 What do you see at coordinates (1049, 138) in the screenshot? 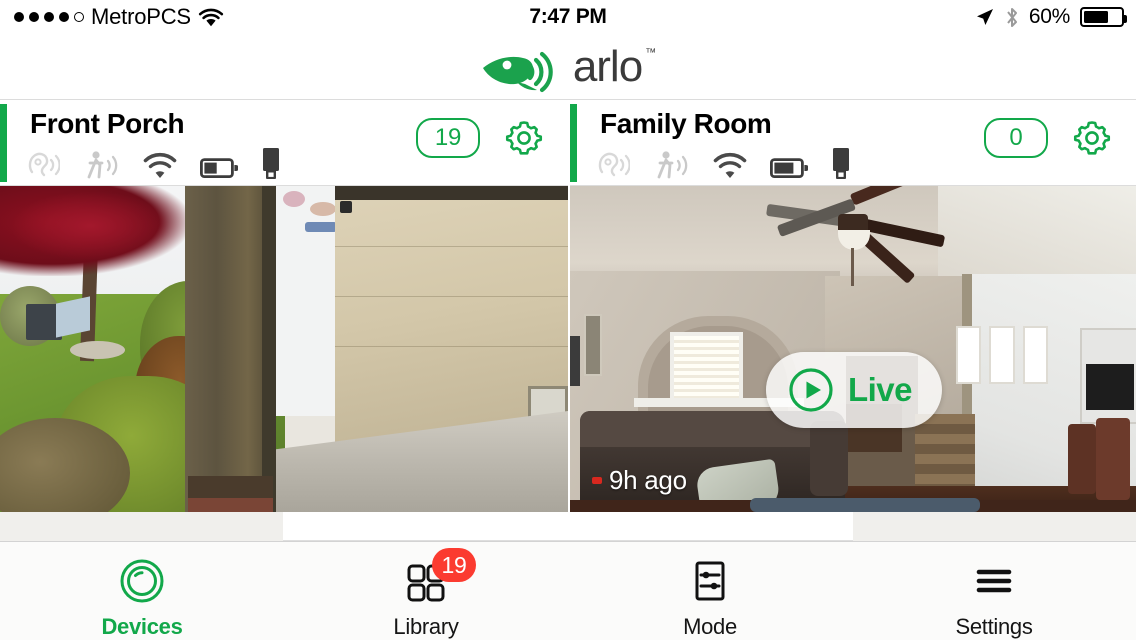
I see `camera-header-actions: 0` at bounding box center [1049, 138].